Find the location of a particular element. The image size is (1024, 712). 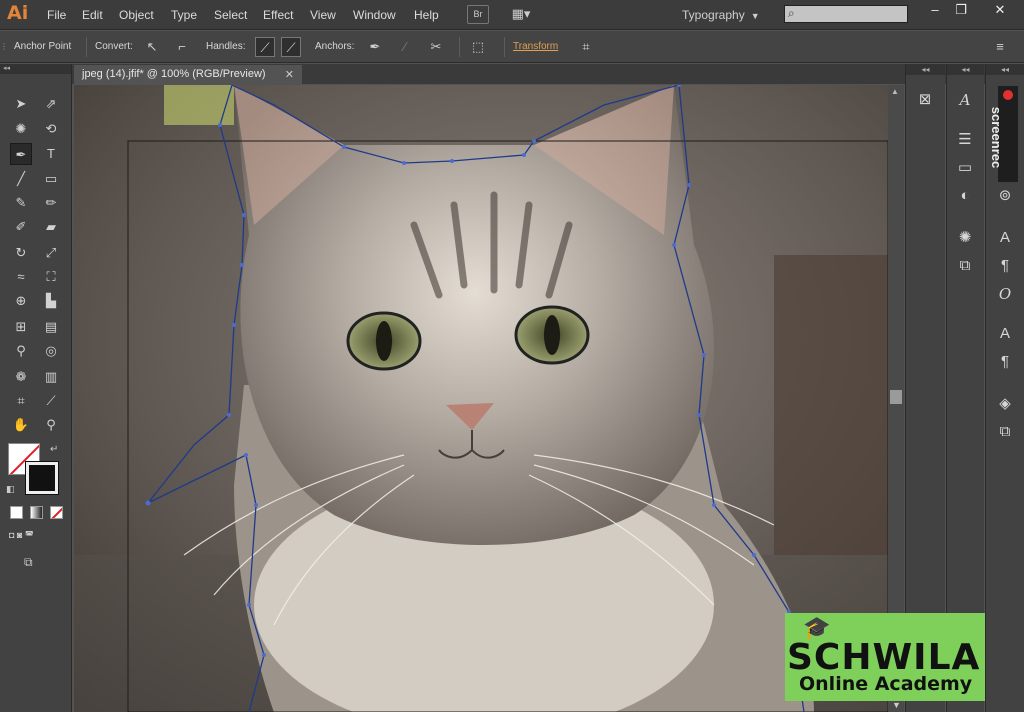

watermark-title: SCHWILA is located at coordinates (884, 657).